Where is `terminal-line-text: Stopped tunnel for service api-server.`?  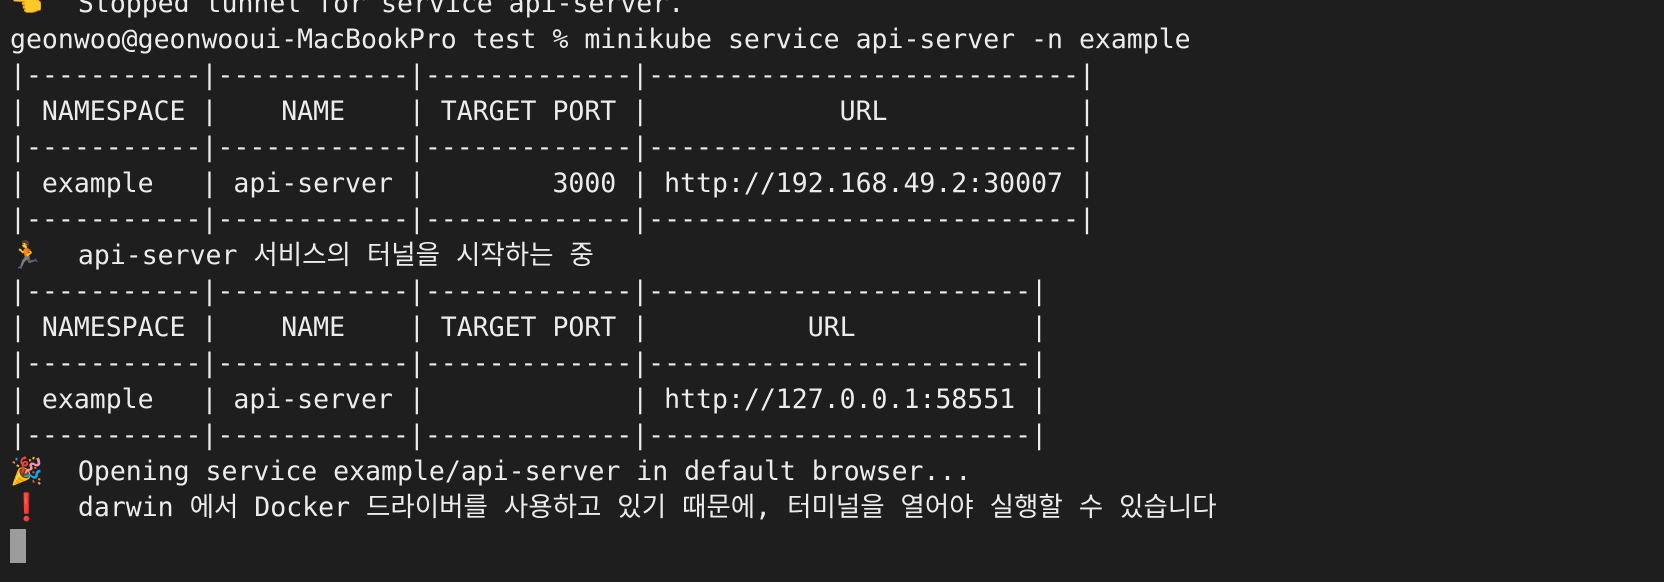 terminal-line-text: Stopped tunnel for service api-server. is located at coordinates (365, 9).